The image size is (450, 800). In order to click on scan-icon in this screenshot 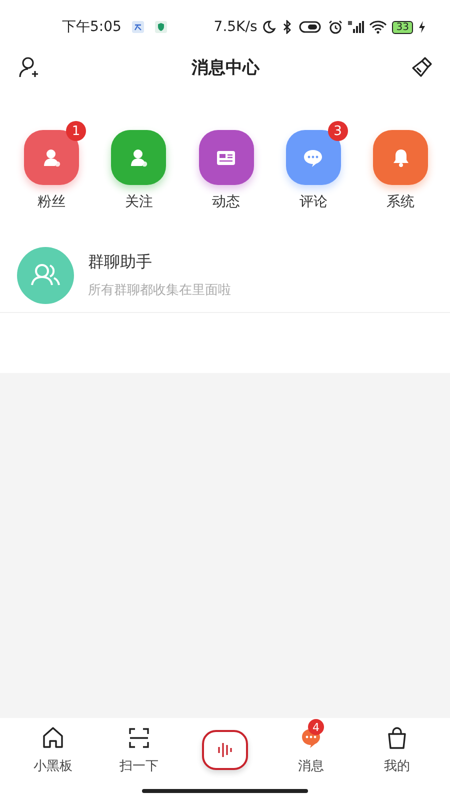, I will do `click(139, 738)`.